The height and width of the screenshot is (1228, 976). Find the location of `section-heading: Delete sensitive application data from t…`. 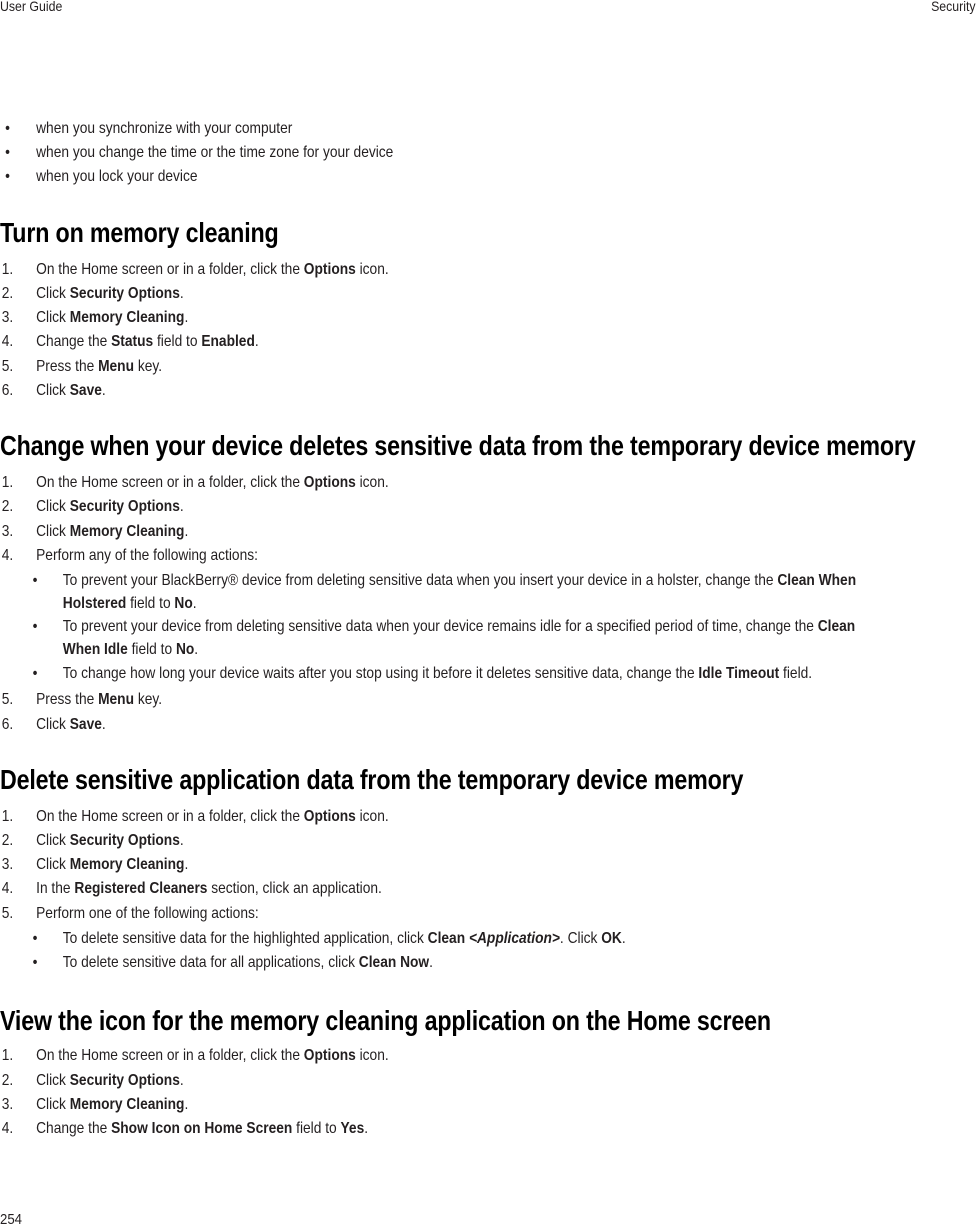

section-heading: Delete sensitive application data from t… is located at coordinates (372, 779).